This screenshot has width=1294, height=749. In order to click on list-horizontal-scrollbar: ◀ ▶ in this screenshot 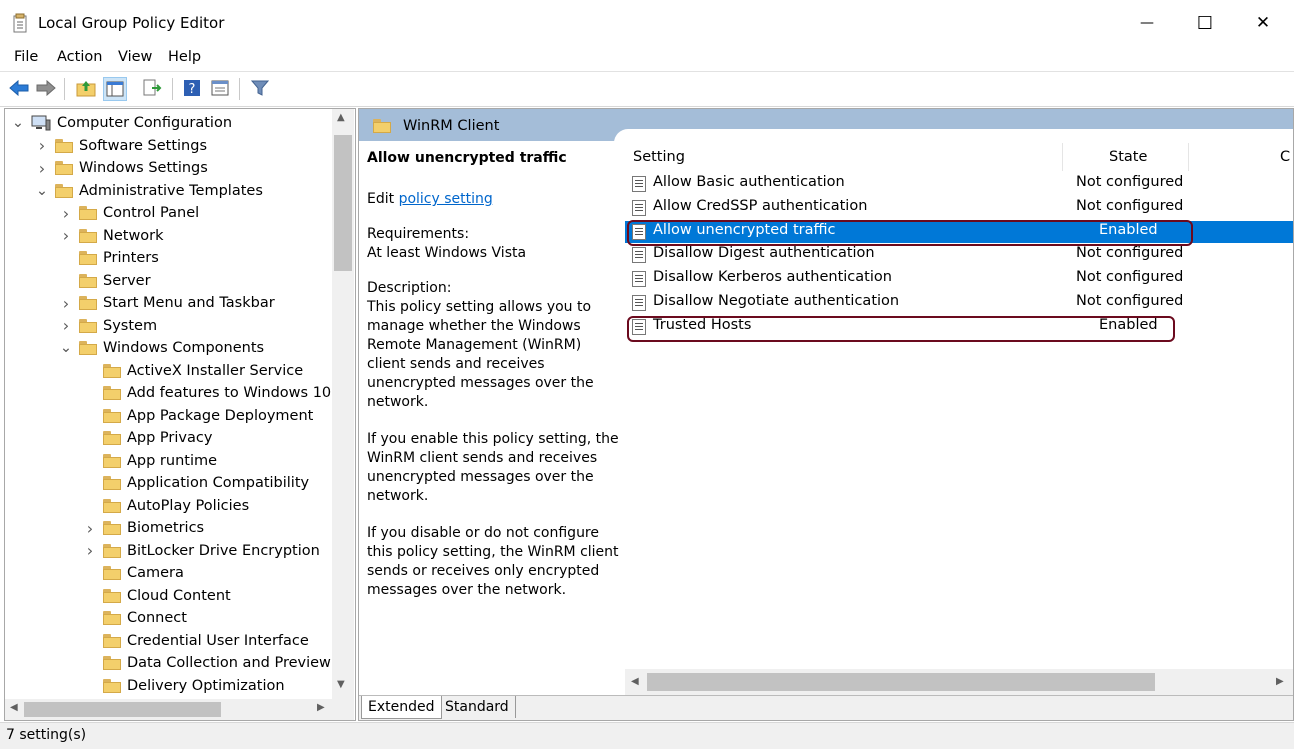, I will do `click(959, 682)`.